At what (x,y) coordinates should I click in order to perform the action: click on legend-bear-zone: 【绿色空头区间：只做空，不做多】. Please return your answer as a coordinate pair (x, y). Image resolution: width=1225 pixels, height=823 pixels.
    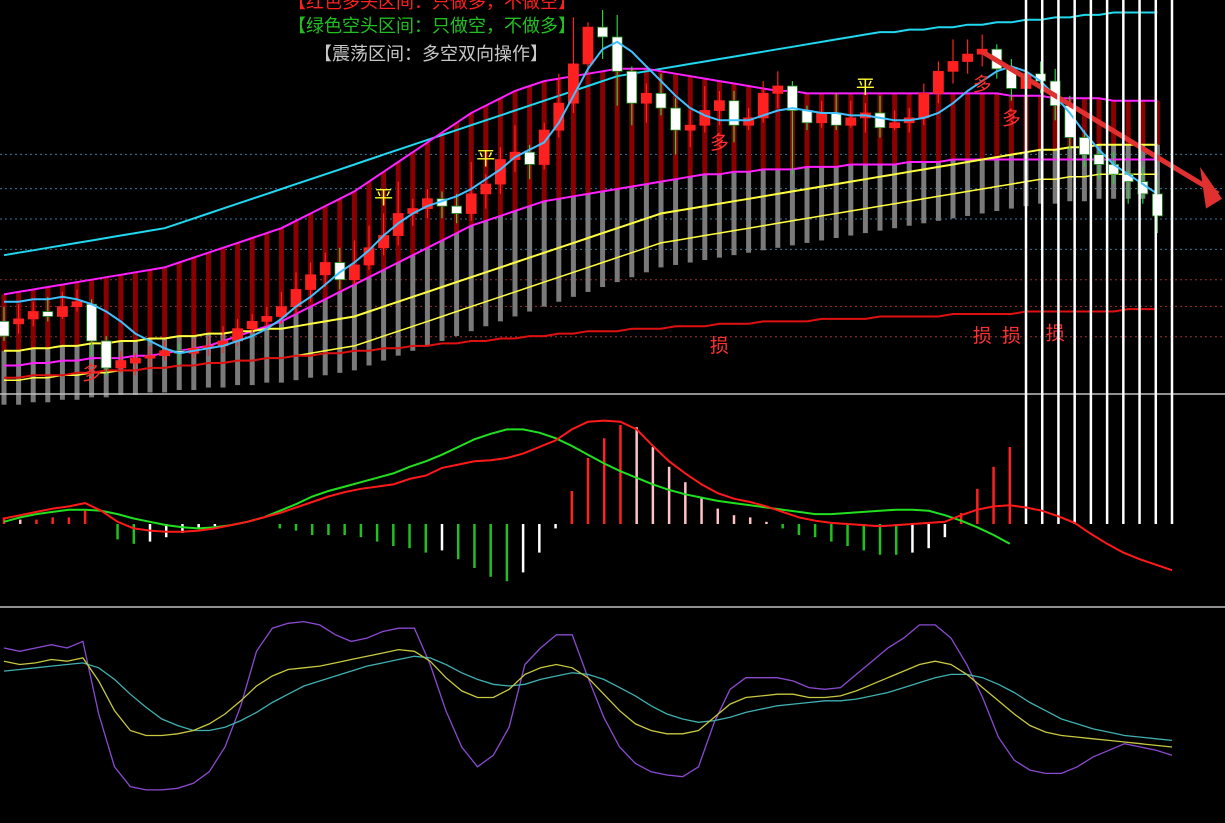
    Looking at the image, I should click on (432, 26).